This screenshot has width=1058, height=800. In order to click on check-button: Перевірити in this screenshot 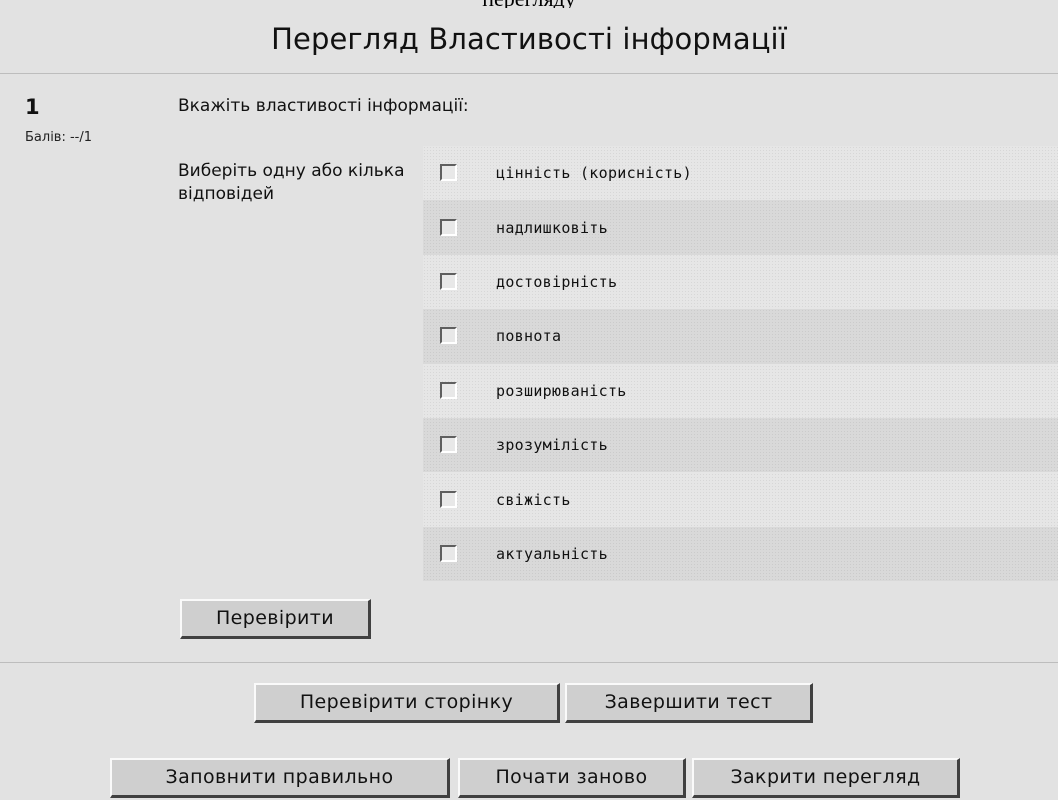, I will do `click(275, 619)`.